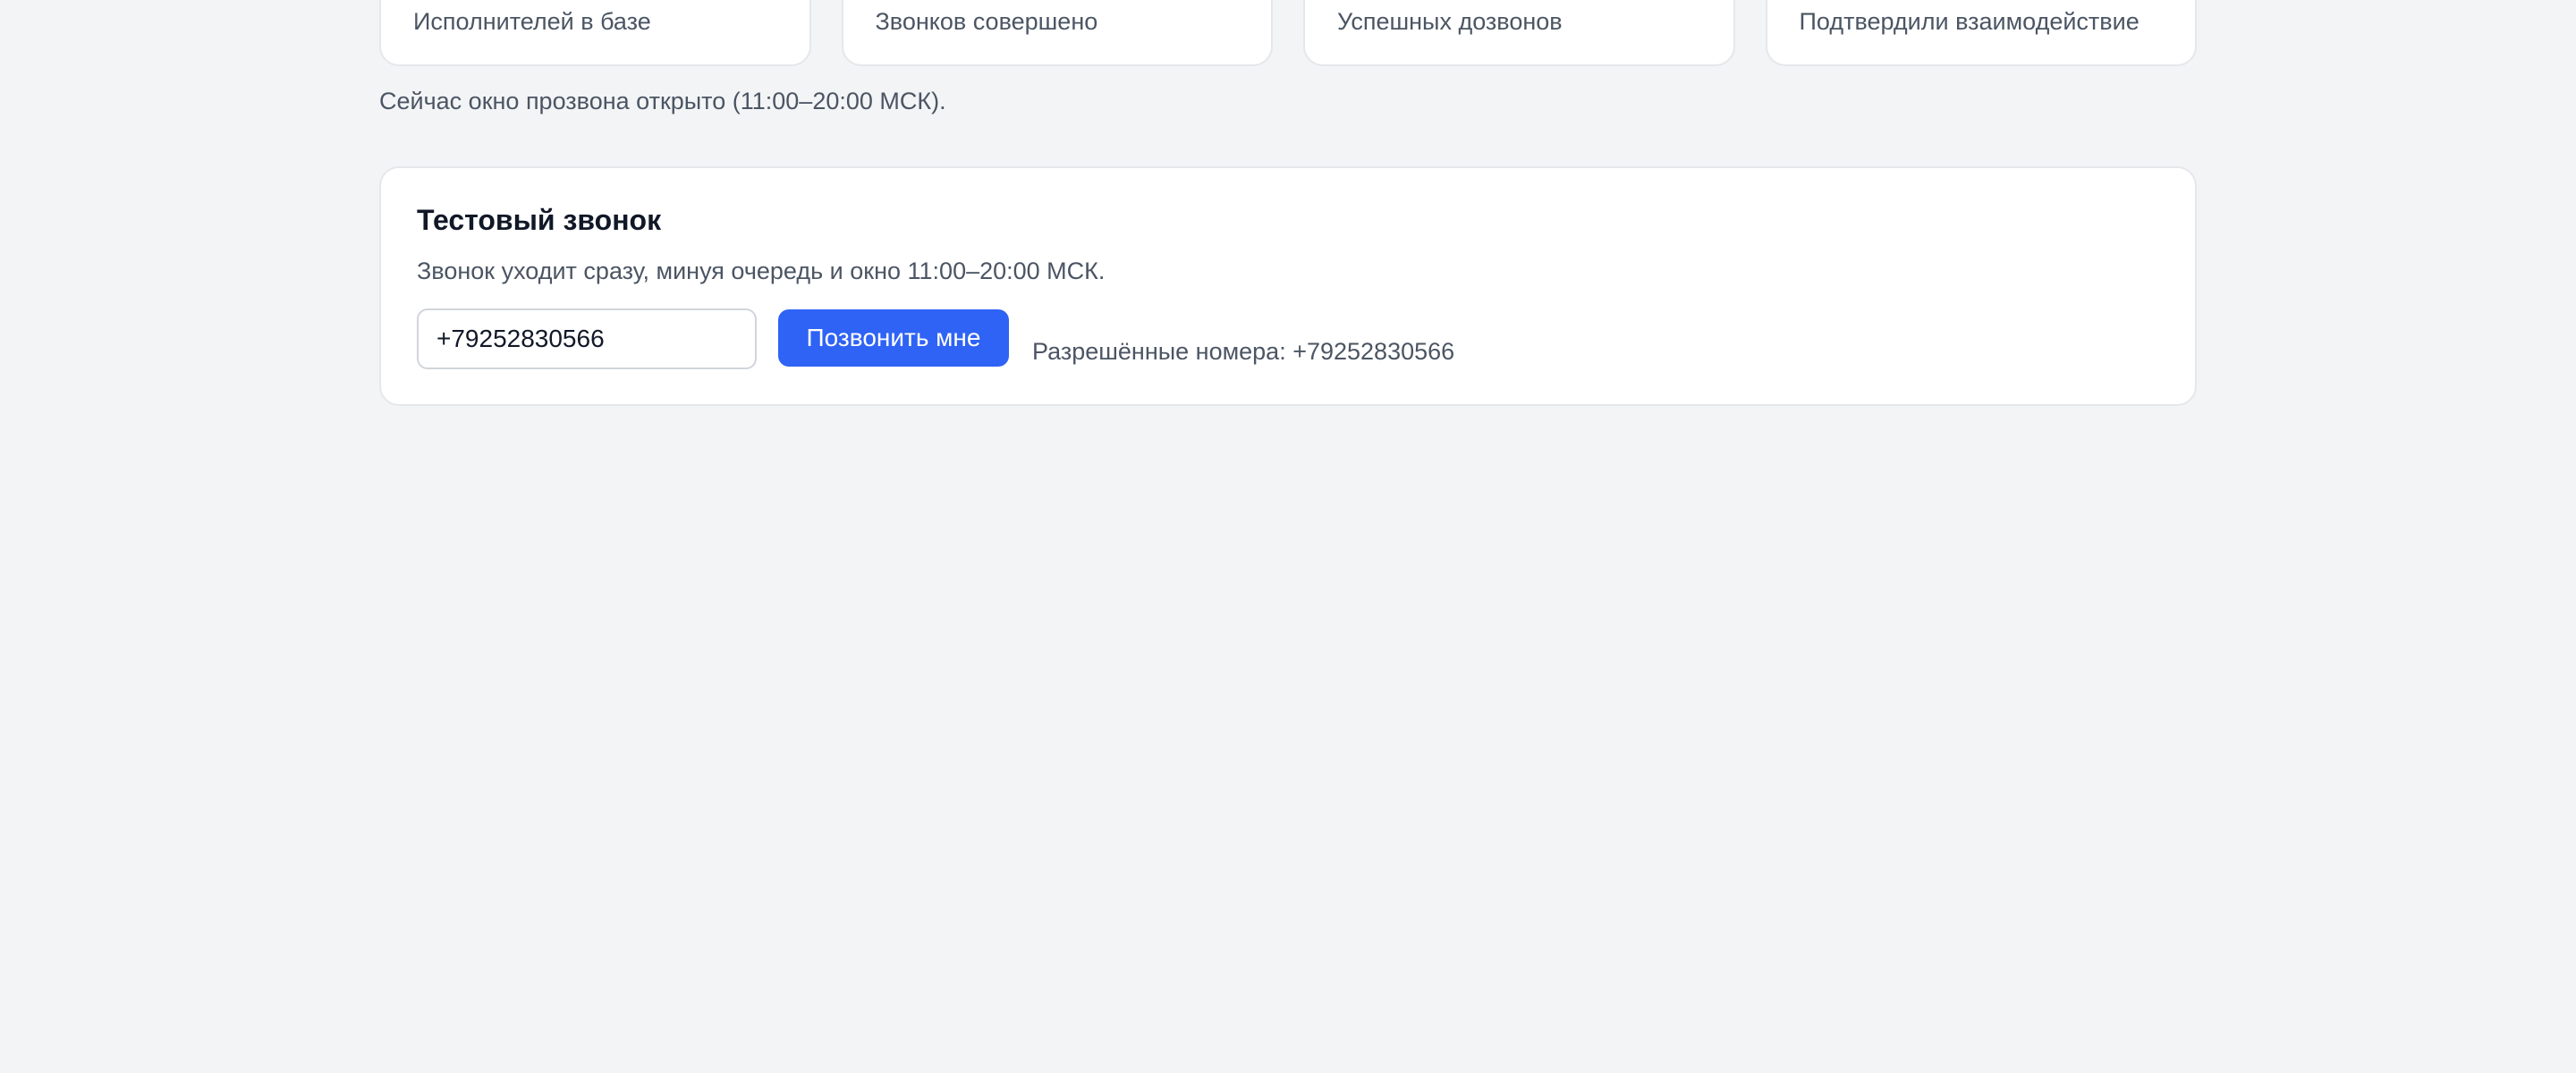 This screenshot has height=1073, width=2576. Describe the element at coordinates (587, 338) in the screenshot. I see `phone-input` at that location.